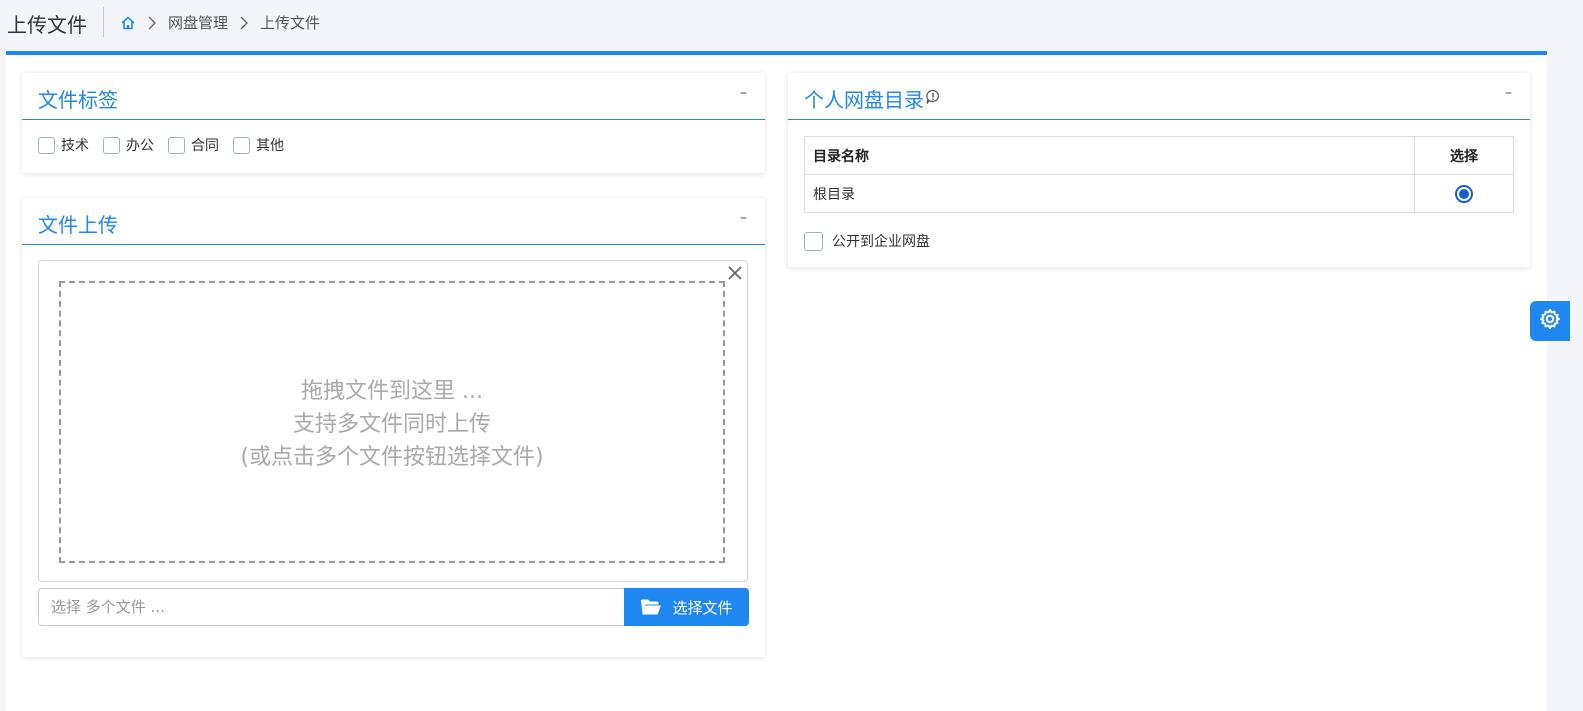 Image resolution: width=1583 pixels, height=711 pixels. I want to click on card-title-text: 个人网盘目录, so click(864, 100).